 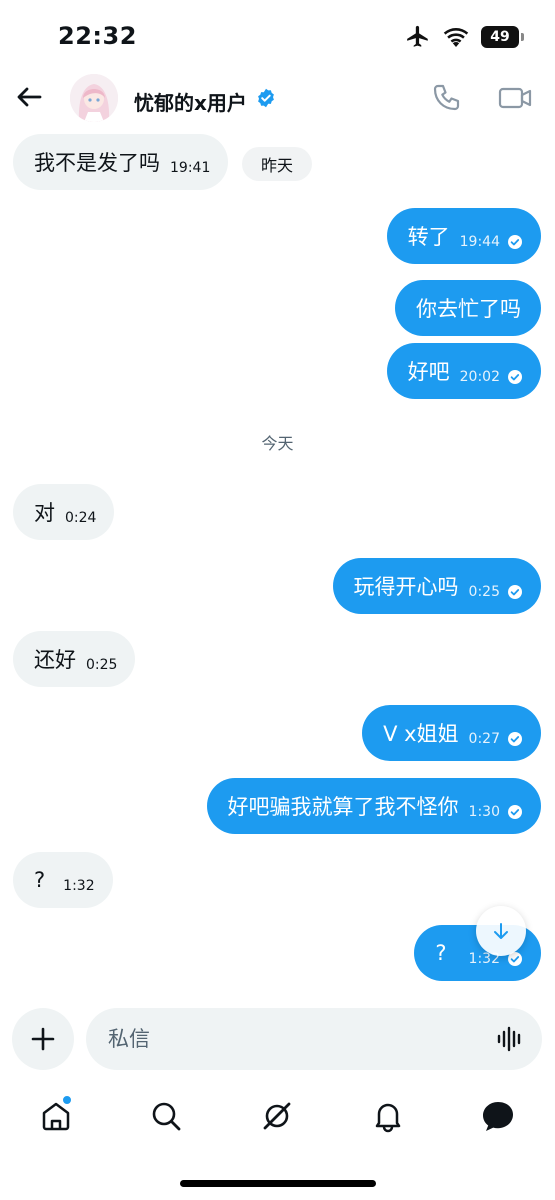 I want to click on waveform-icon, so click(x=509, y=1039).